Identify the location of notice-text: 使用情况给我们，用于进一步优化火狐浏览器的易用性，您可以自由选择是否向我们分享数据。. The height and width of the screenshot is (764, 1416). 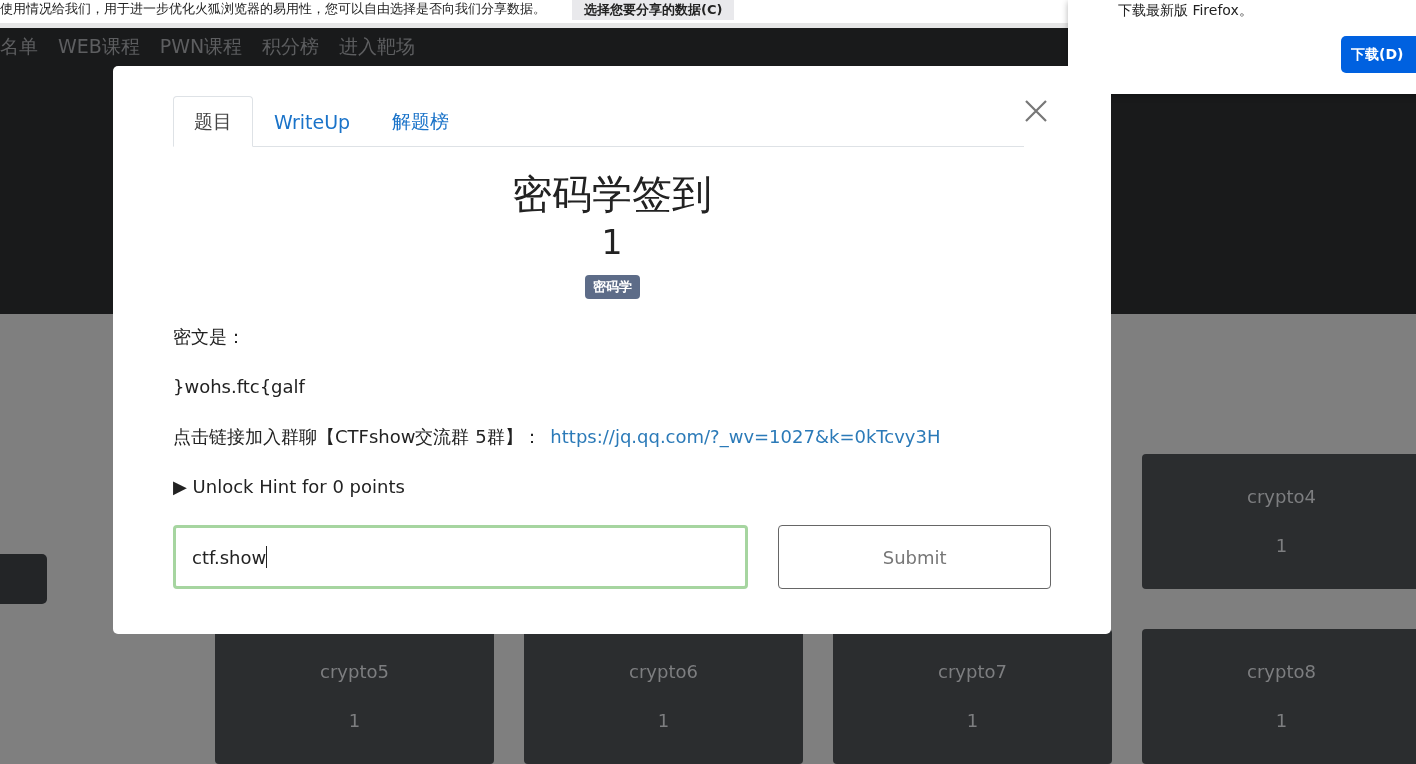
(273, 9).